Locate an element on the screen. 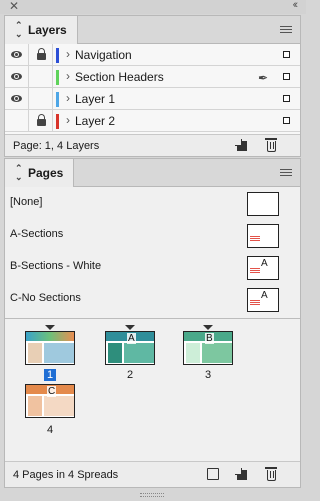 This screenshot has height=501, width=320. layer-row: › Section Headers ✒ is located at coordinates (152, 77).